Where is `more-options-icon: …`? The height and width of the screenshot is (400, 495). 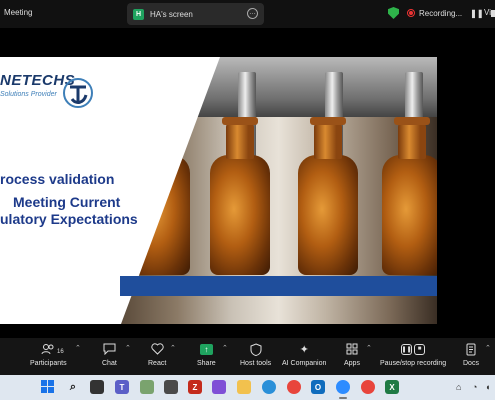
more-options-icon: … is located at coordinates (252, 13).